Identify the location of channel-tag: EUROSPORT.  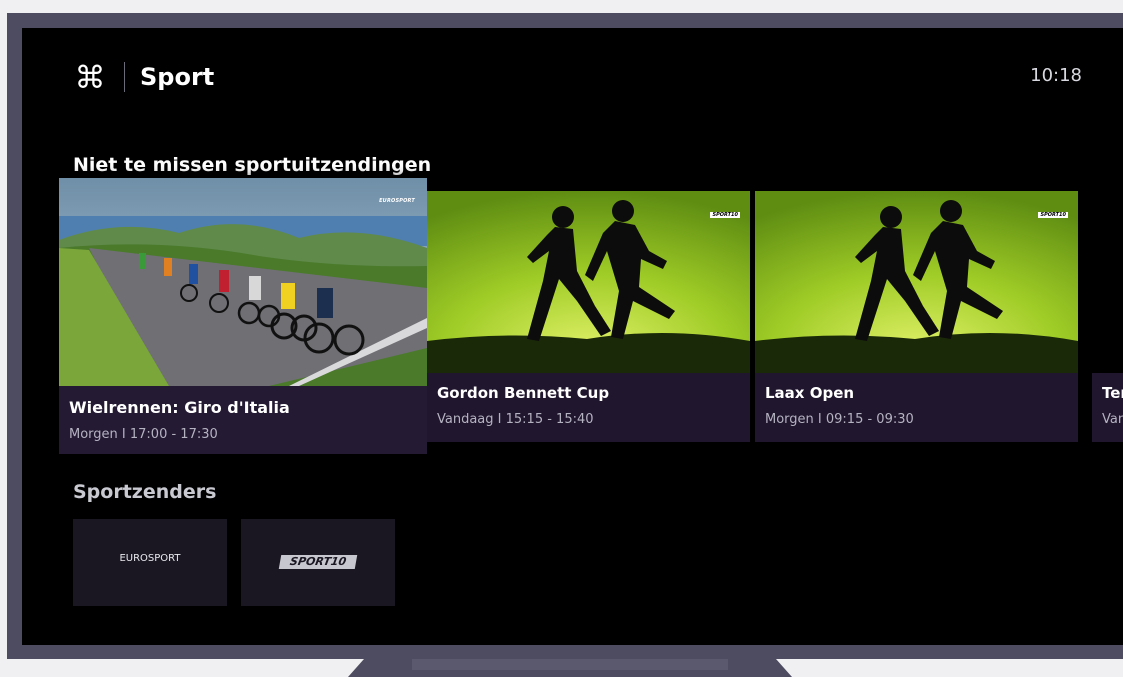
(397, 201).